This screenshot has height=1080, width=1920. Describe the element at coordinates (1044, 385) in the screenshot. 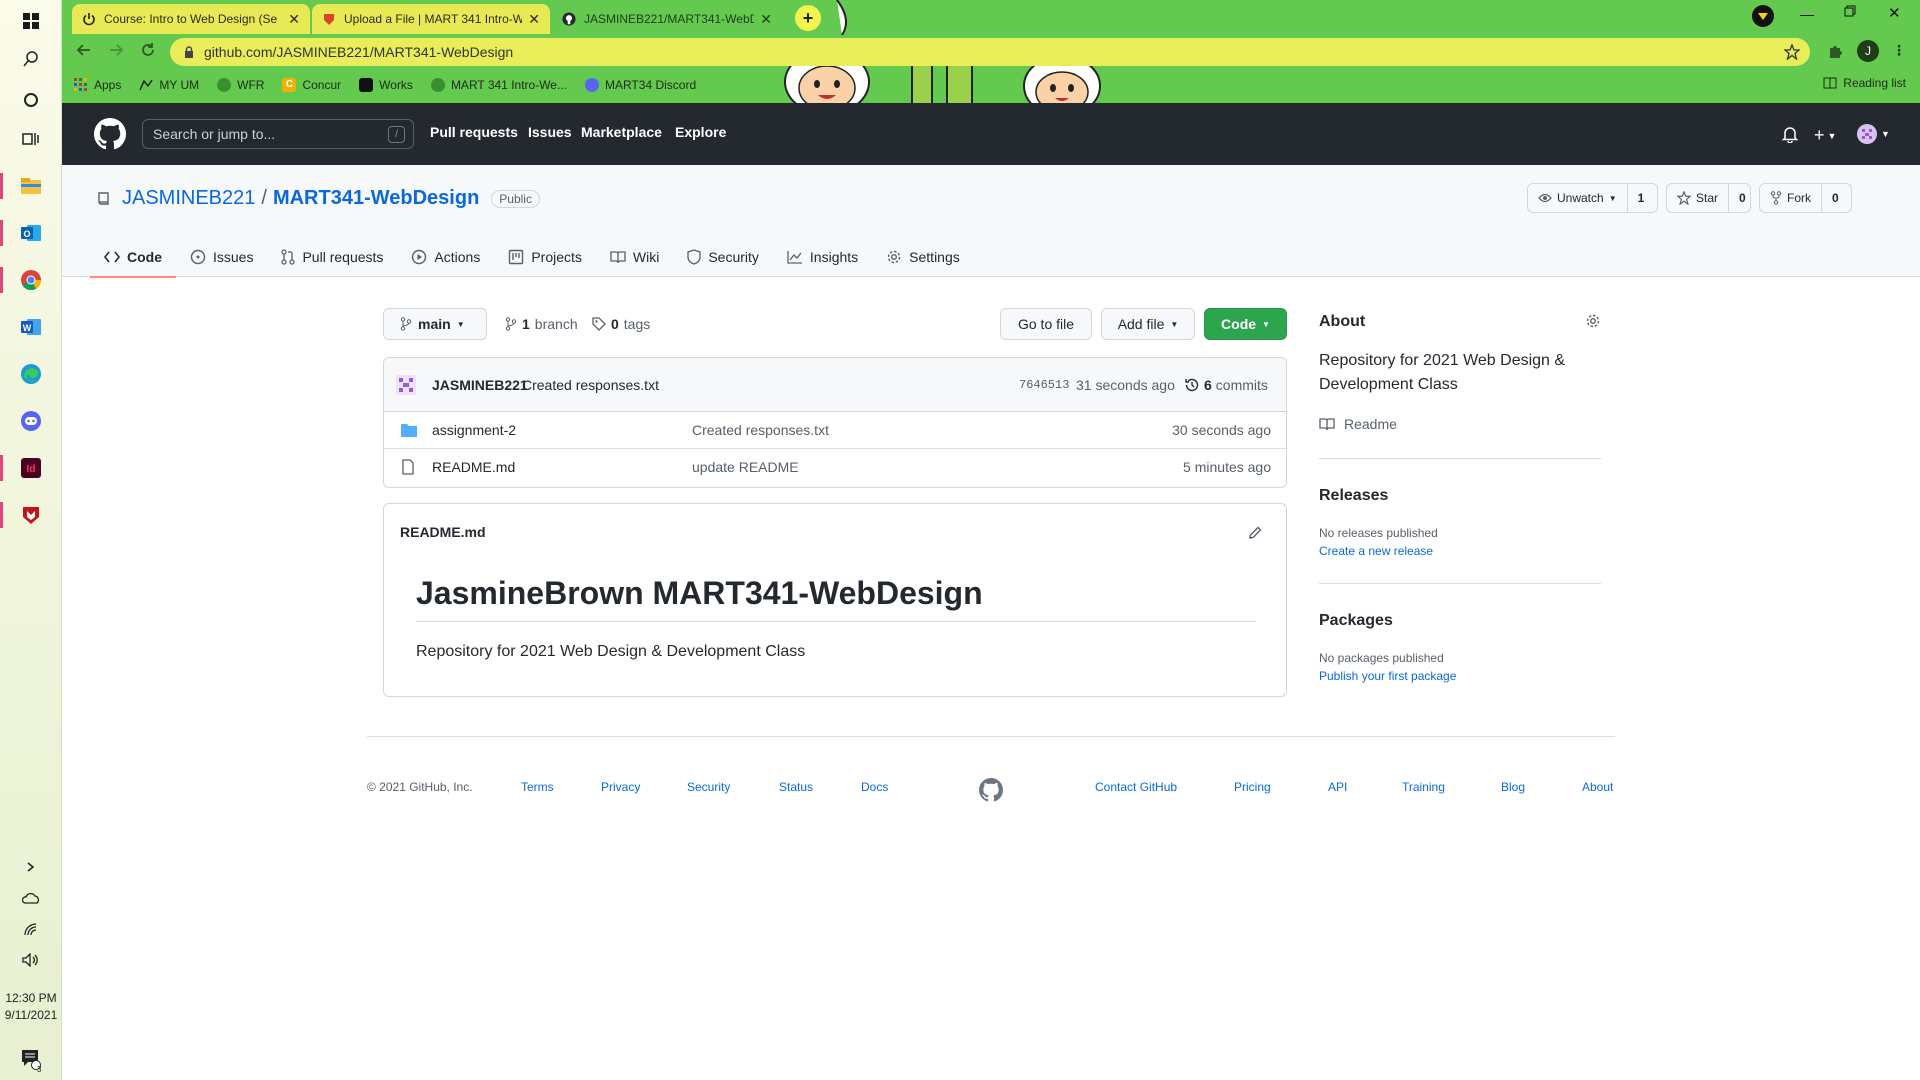

I see `commit-sha: 7646513` at that location.